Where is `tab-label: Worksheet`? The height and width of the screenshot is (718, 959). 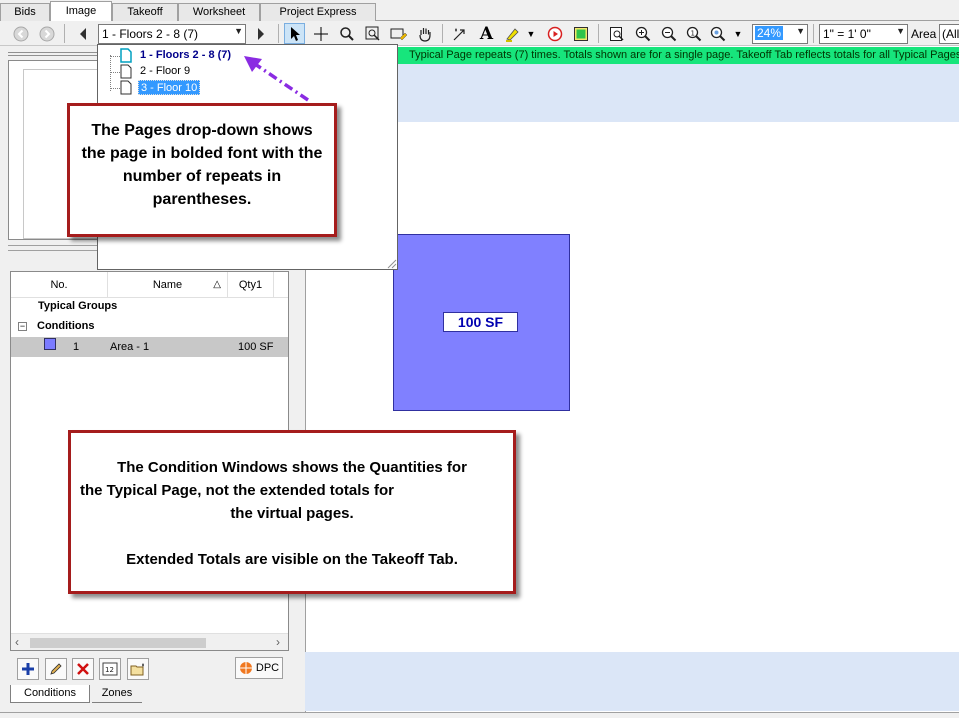
tab-label: Worksheet is located at coordinates (219, 12).